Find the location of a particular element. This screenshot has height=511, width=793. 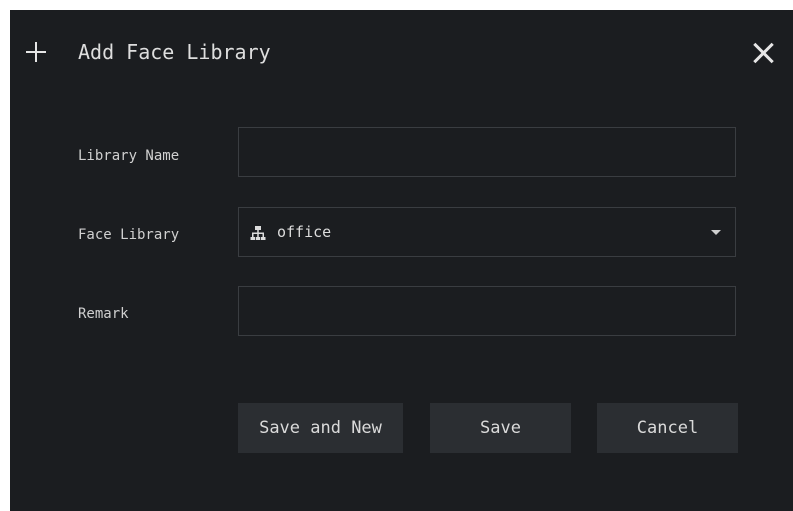

chevron-down-icon is located at coordinates (716, 232).